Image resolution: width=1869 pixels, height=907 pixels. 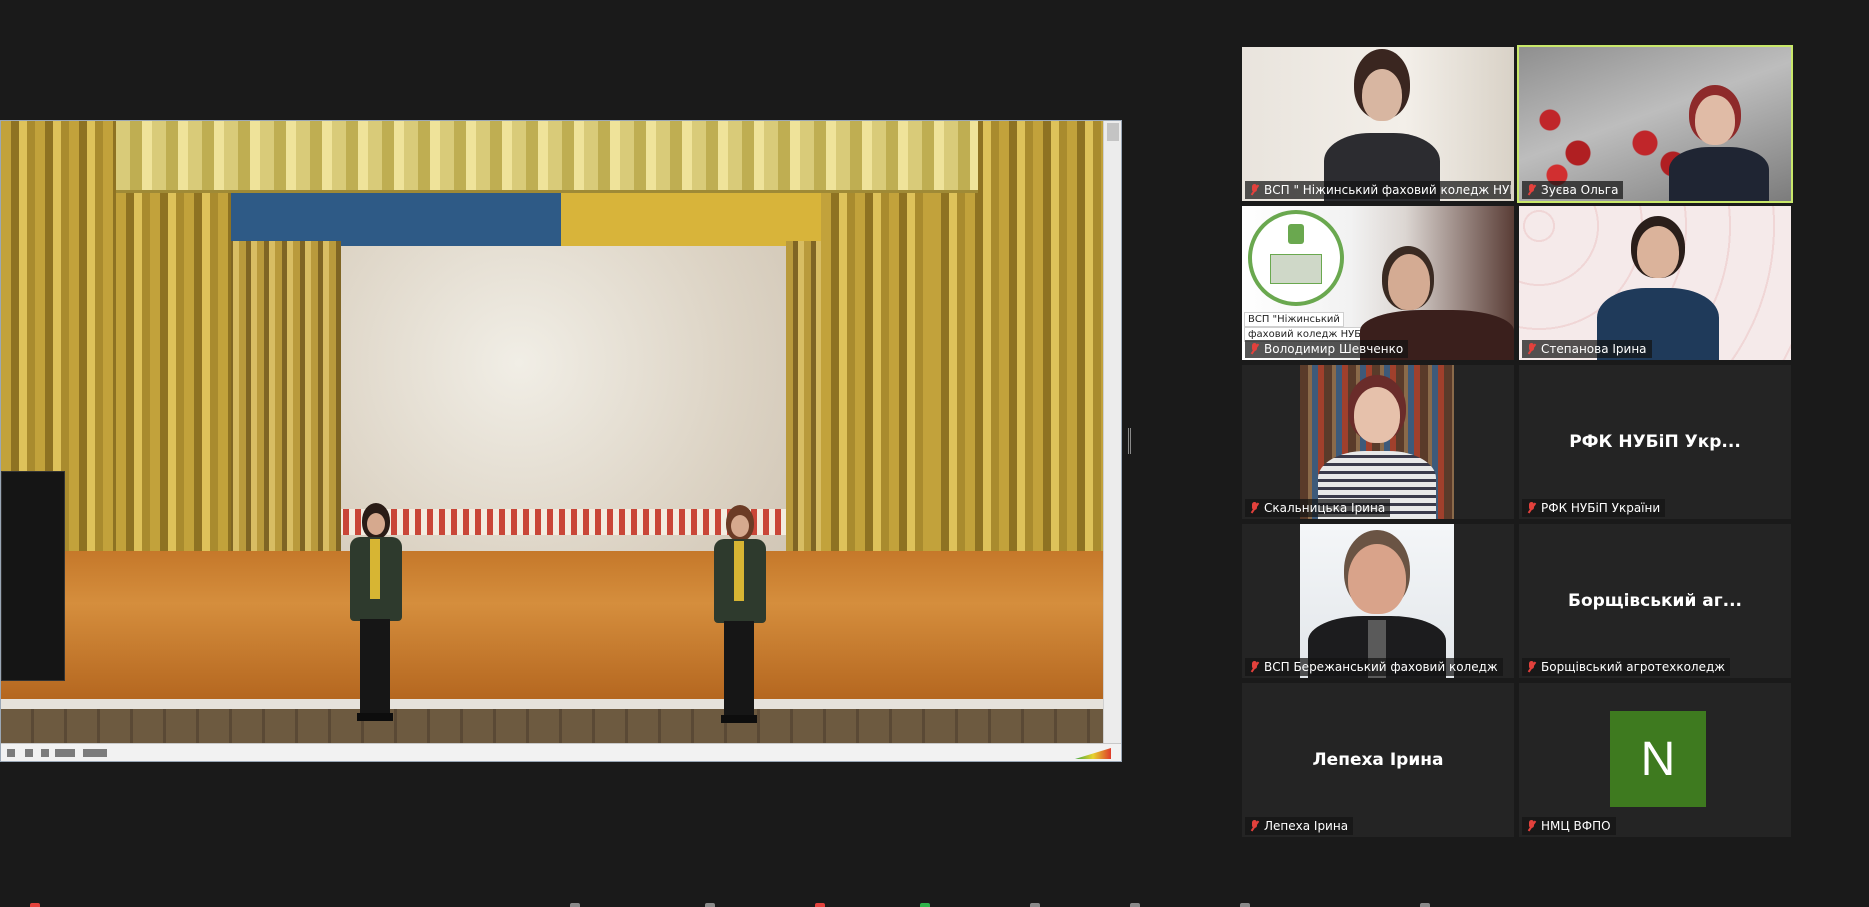 I want to click on stage-apron, so click(x=553, y=726).